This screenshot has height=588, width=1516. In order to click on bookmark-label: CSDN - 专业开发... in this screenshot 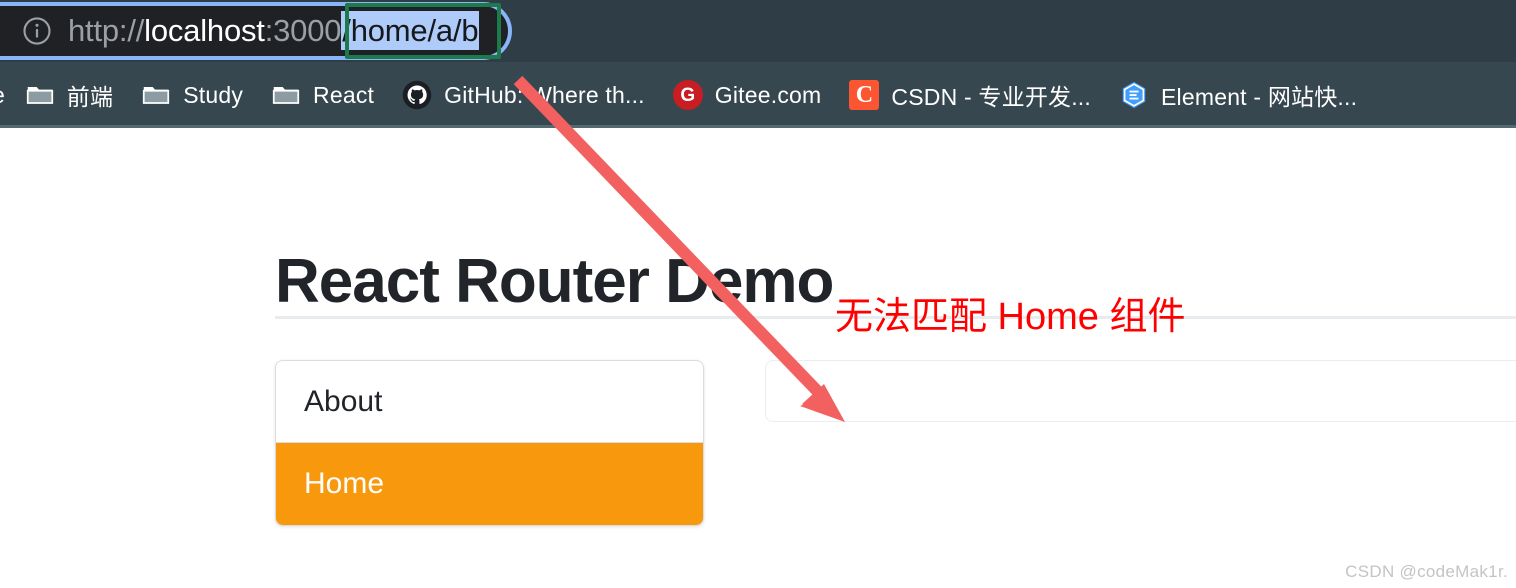, I will do `click(991, 97)`.